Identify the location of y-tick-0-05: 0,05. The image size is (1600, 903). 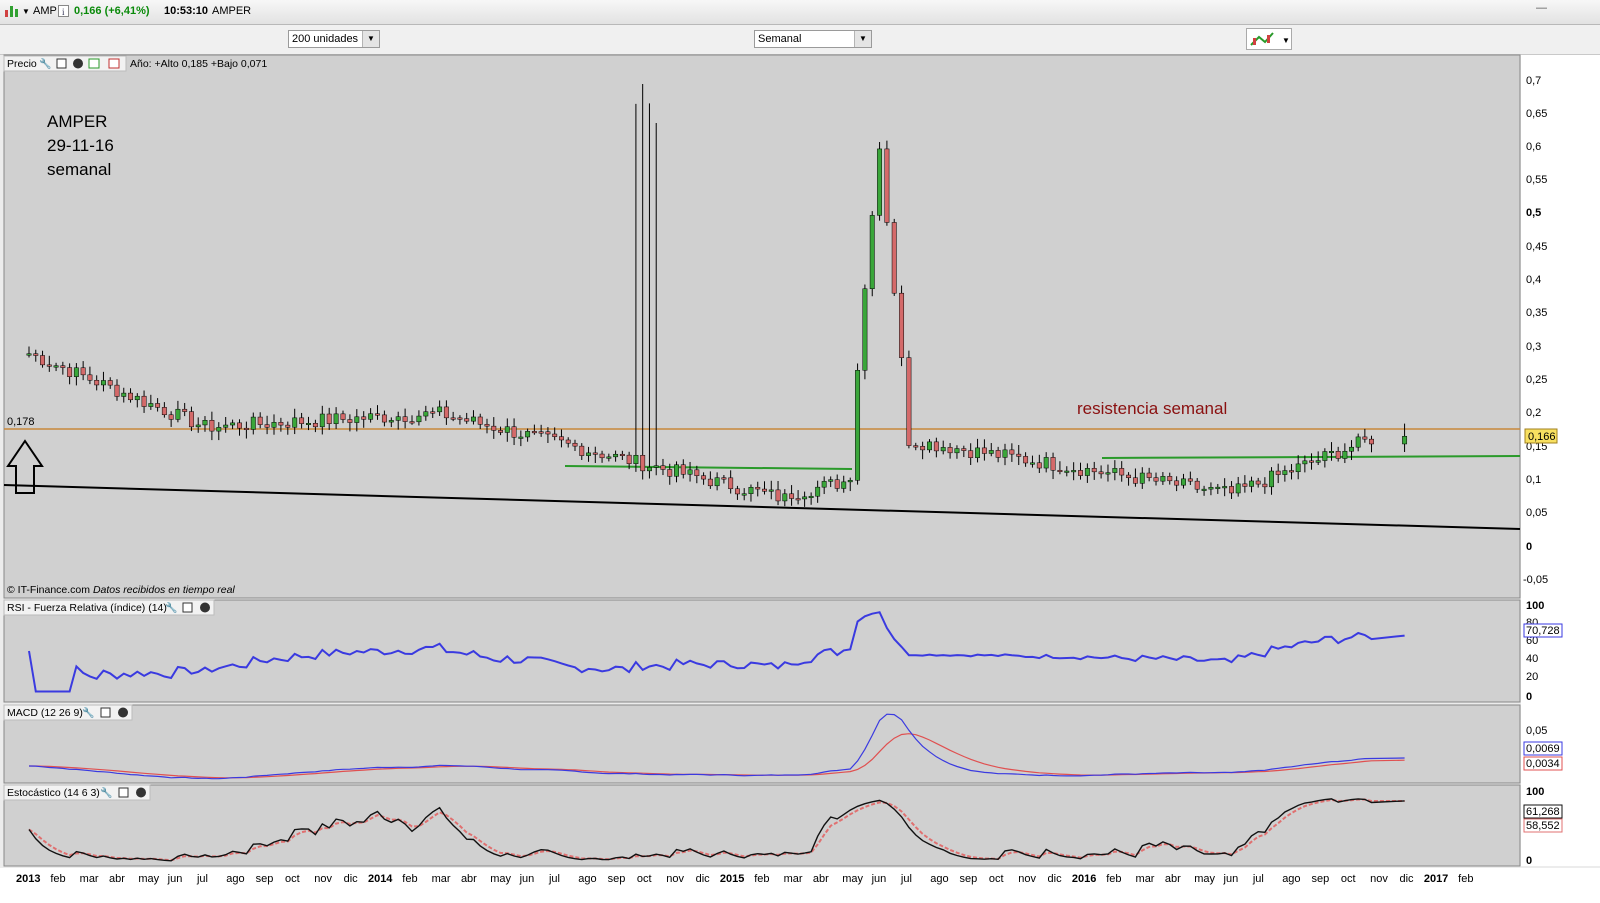
(1536, 513).